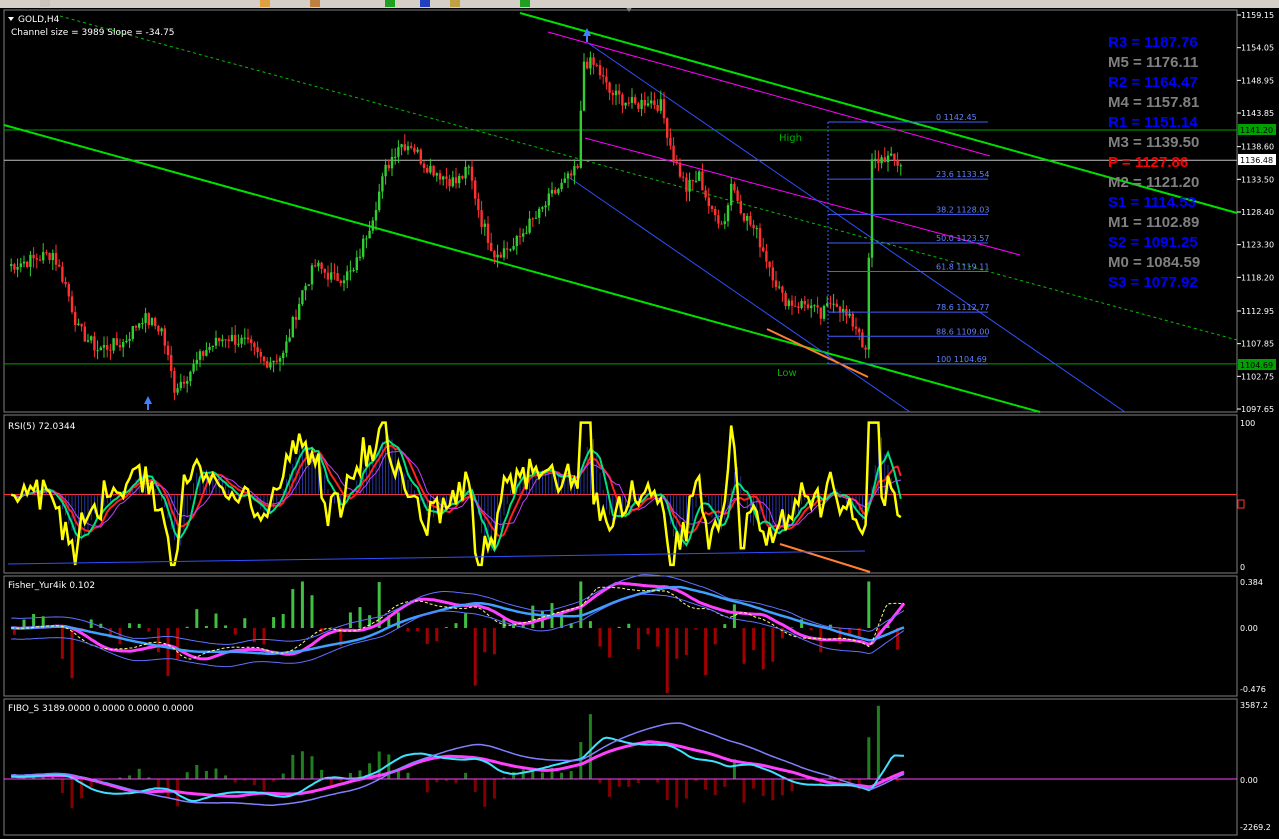  I want to click on price-label: 1143.85, so click(1257, 113).